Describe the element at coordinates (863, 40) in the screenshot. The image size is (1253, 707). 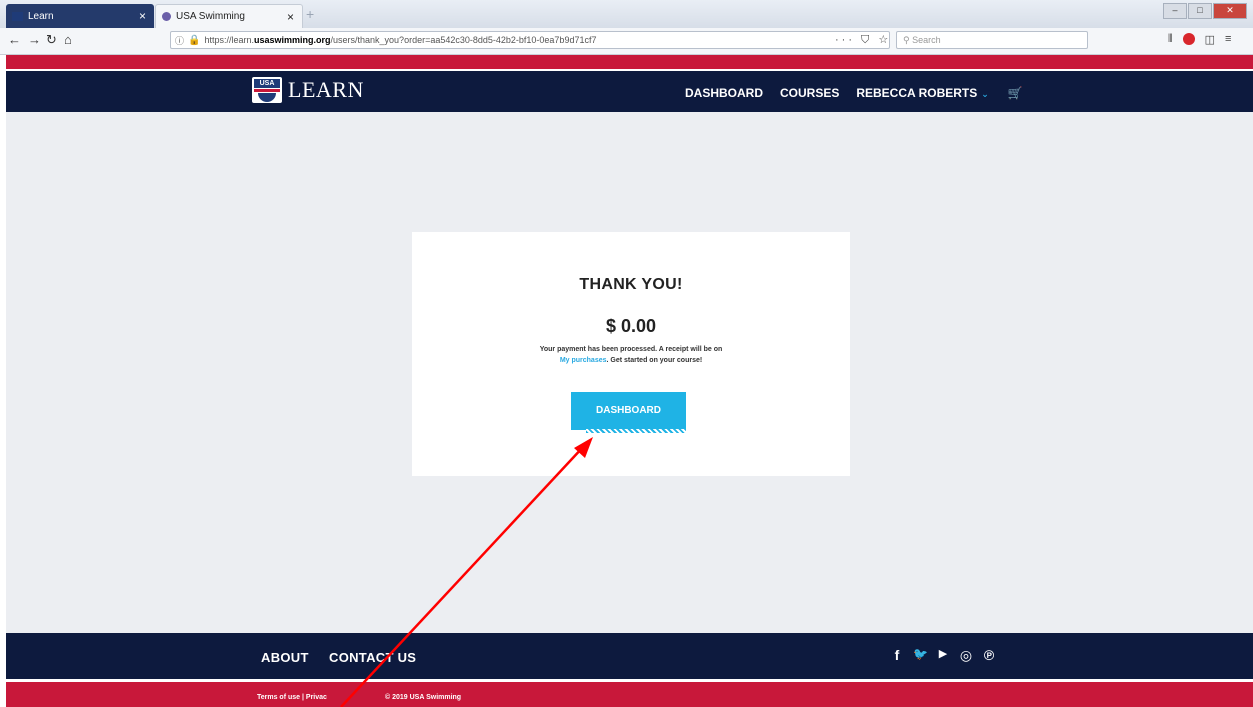
I see `page-actions-icons: ··· ⛉ ☆` at that location.